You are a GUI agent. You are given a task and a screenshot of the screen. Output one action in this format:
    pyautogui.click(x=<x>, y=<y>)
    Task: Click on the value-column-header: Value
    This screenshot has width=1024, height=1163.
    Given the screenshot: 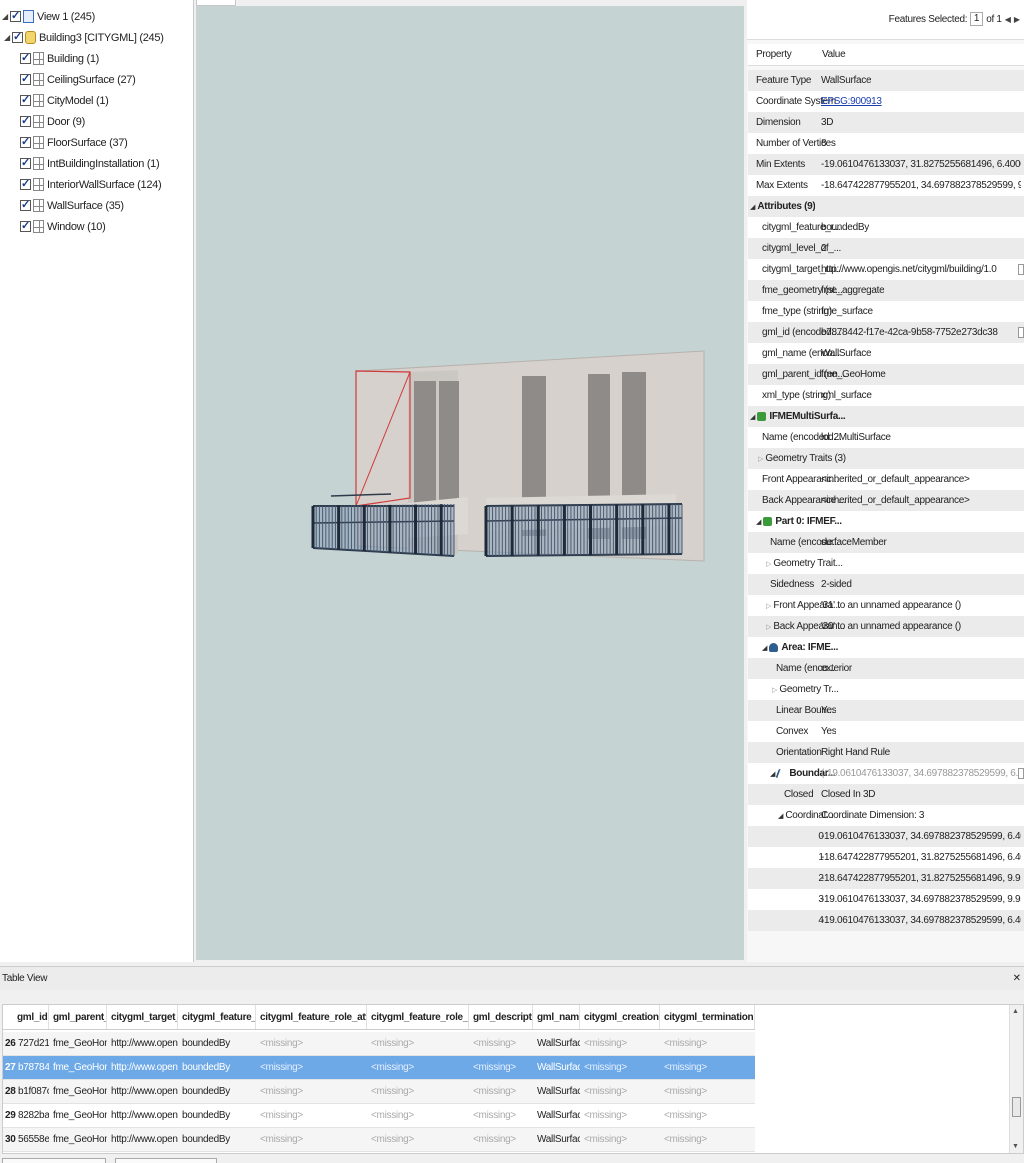 What is the action you would take?
    pyautogui.click(x=834, y=54)
    